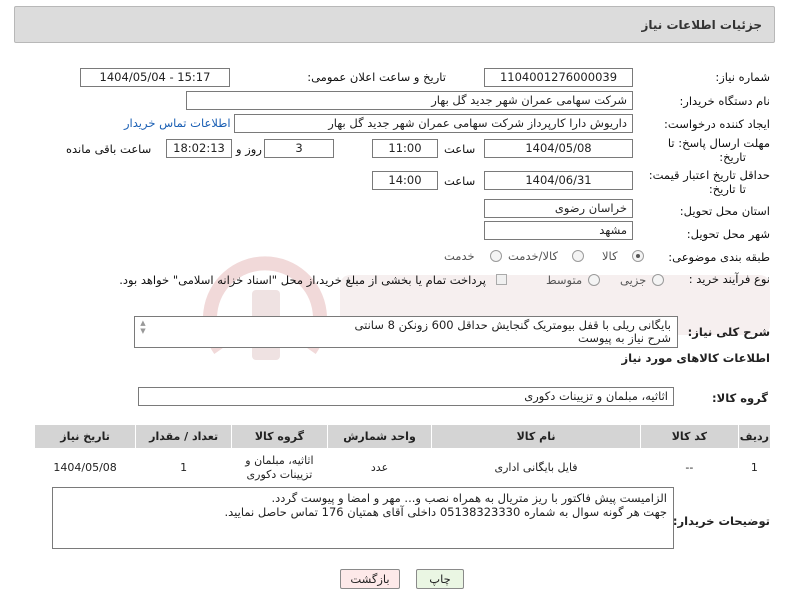  I want to click on category-radio-goods-service, so click(578, 256).